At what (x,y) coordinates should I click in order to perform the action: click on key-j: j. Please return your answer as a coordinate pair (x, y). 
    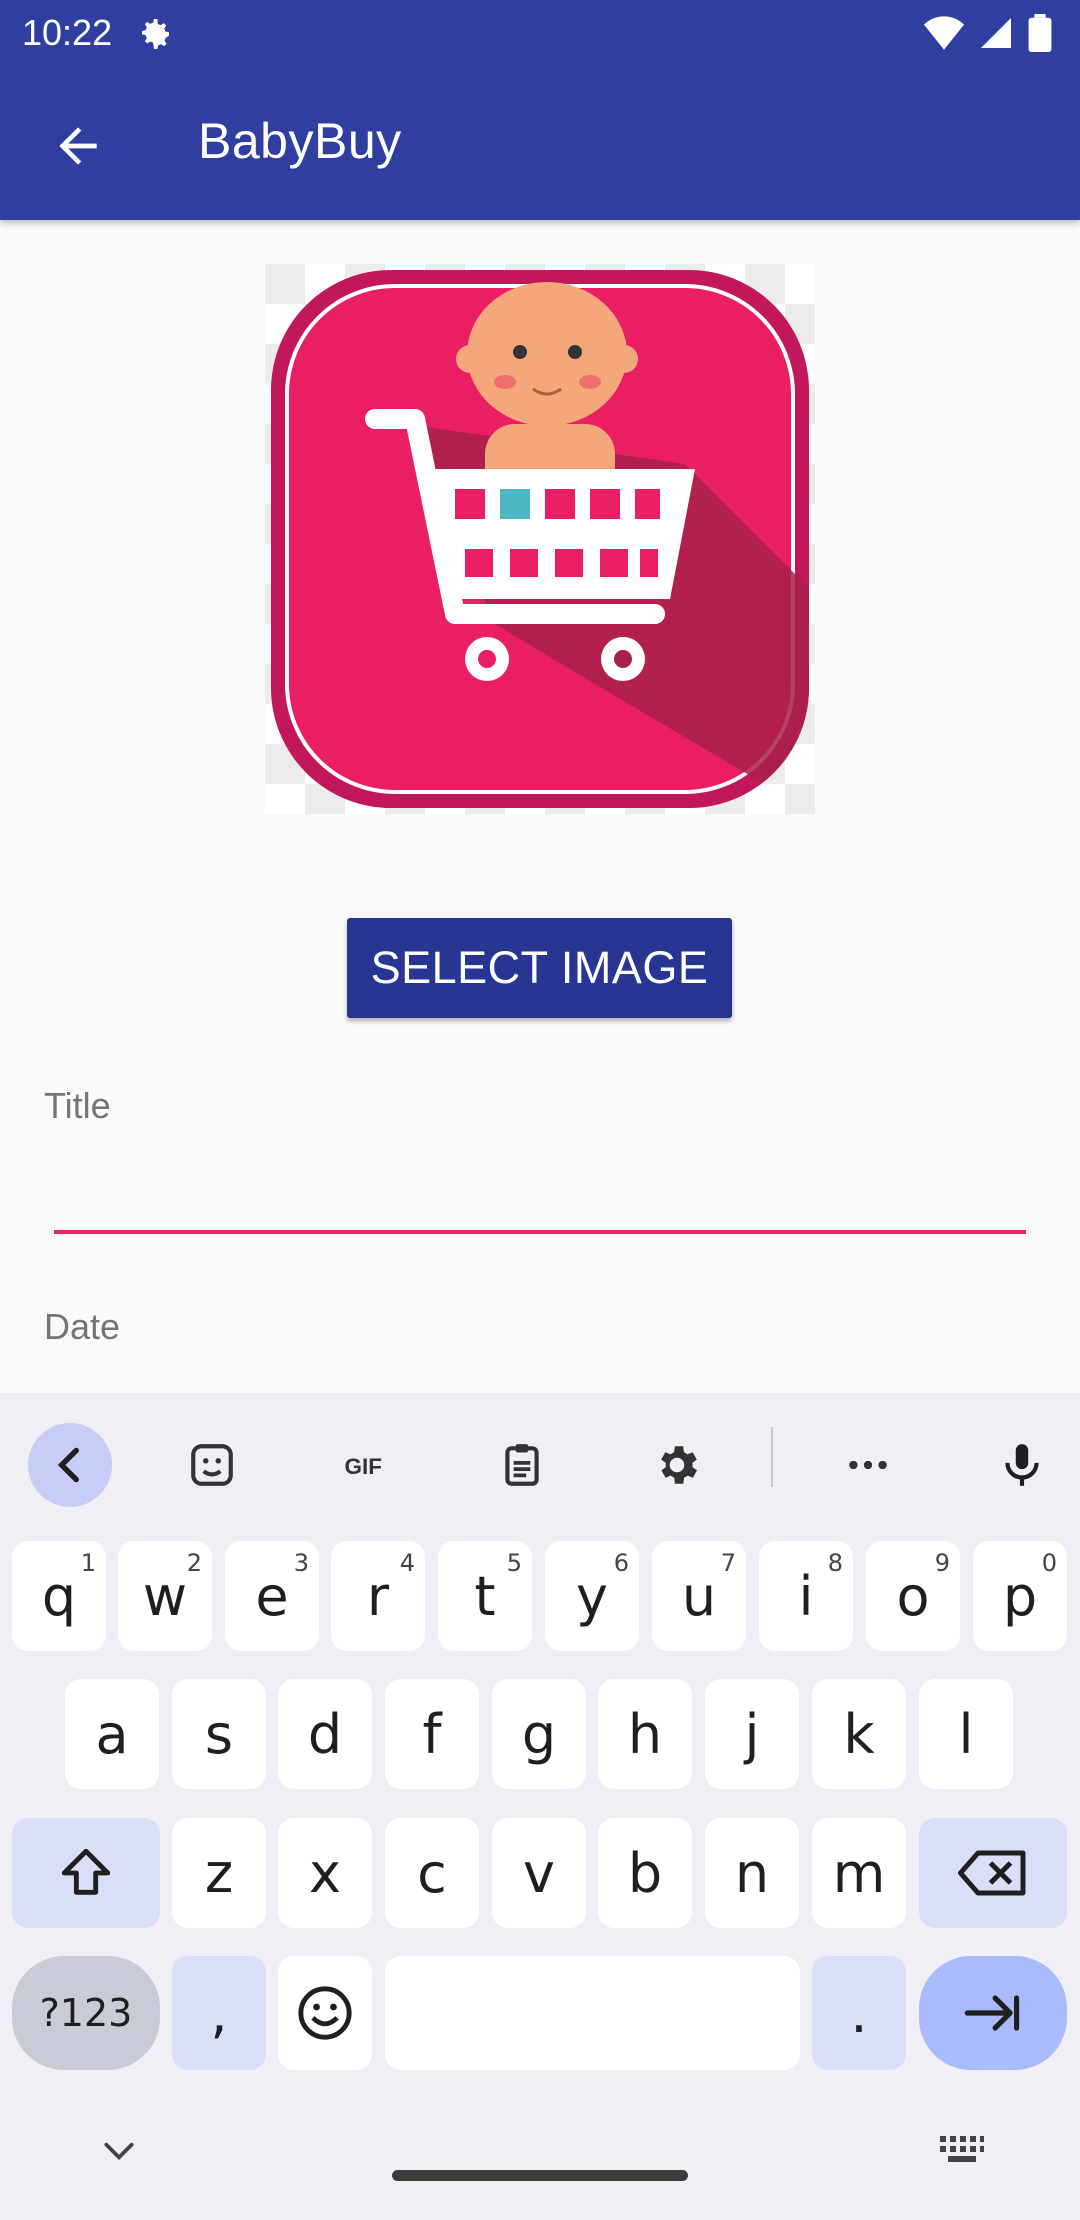
    Looking at the image, I should click on (752, 1734).